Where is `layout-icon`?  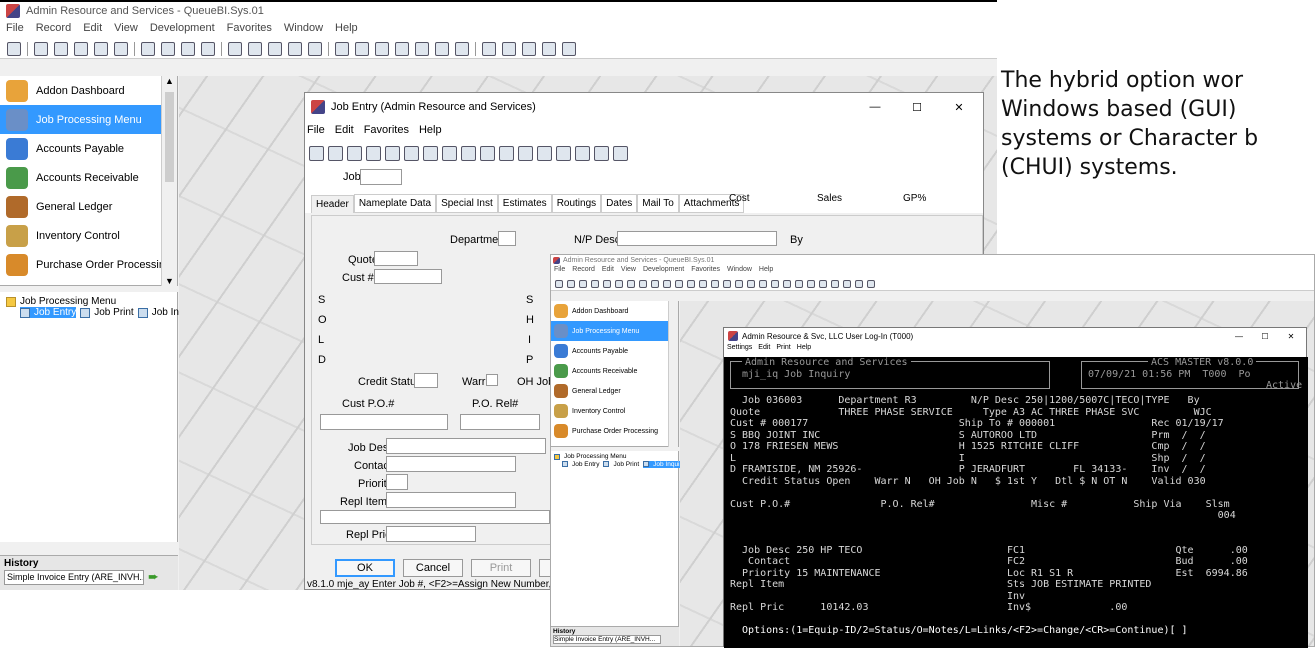 layout-icon is located at coordinates (529, 48).